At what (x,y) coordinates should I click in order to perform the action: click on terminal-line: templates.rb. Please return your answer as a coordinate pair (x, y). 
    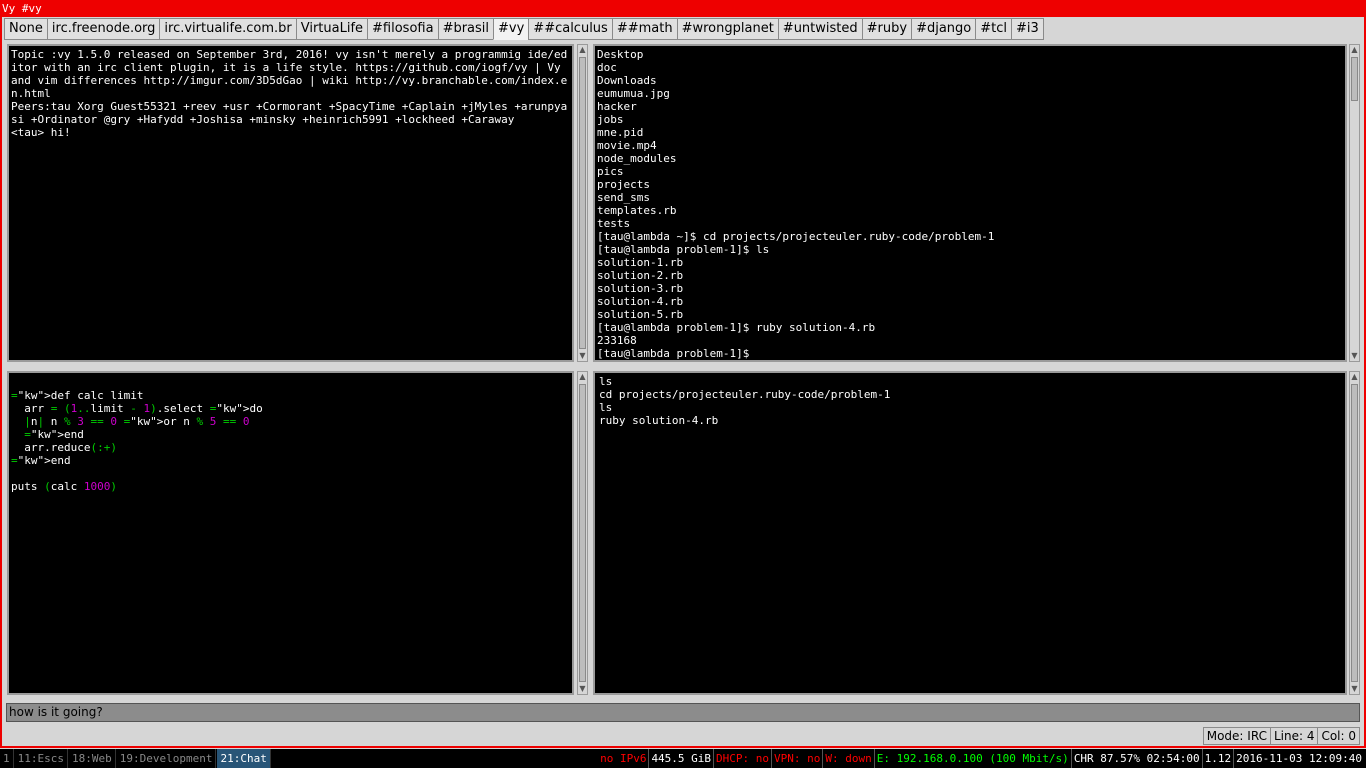
    Looking at the image, I should click on (637, 210).